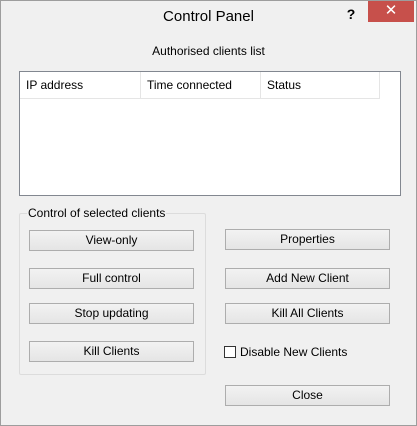 This screenshot has height=426, width=417. Describe the element at coordinates (293, 352) in the screenshot. I see `disable-new-clients-label: Disable New Clients` at that location.